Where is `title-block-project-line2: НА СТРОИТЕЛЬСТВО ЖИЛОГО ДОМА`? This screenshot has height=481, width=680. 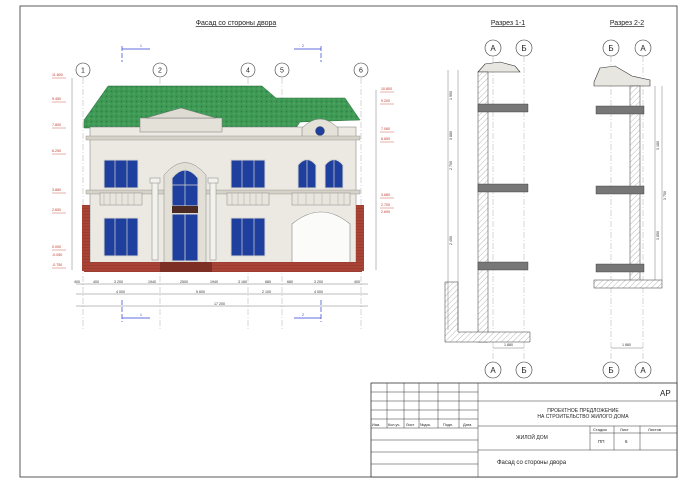
title-block-project-line2: НА СТРОИТЕЛЬСТВО ЖИЛОГО ДОМА is located at coordinates (583, 417).